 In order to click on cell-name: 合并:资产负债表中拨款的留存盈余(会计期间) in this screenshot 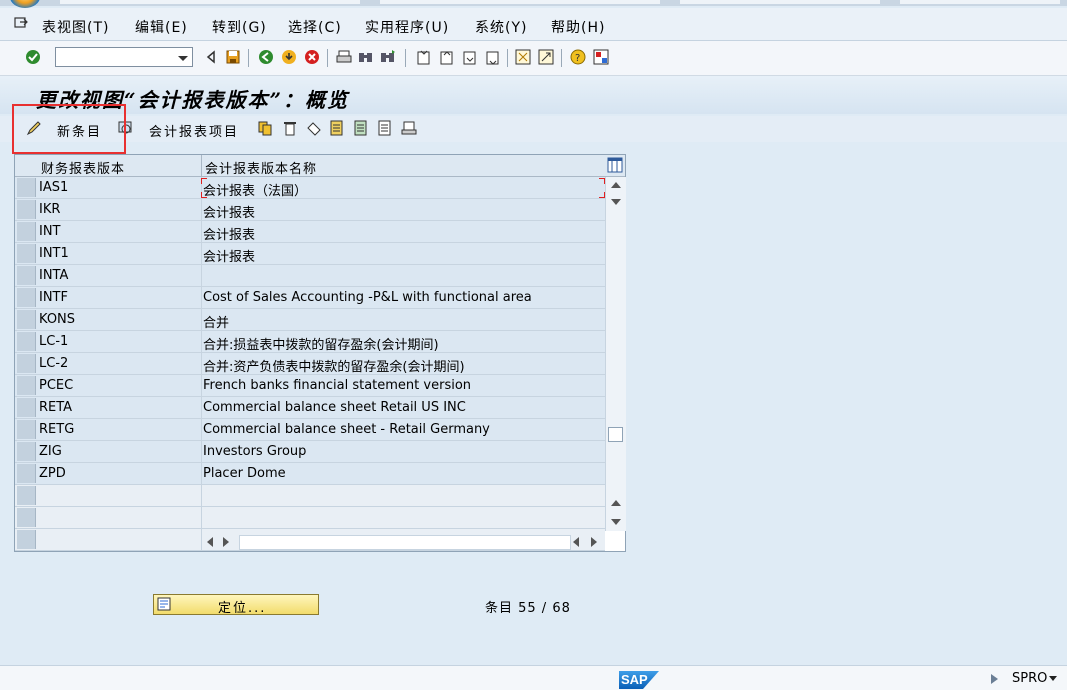, I will do `click(403, 365)`.